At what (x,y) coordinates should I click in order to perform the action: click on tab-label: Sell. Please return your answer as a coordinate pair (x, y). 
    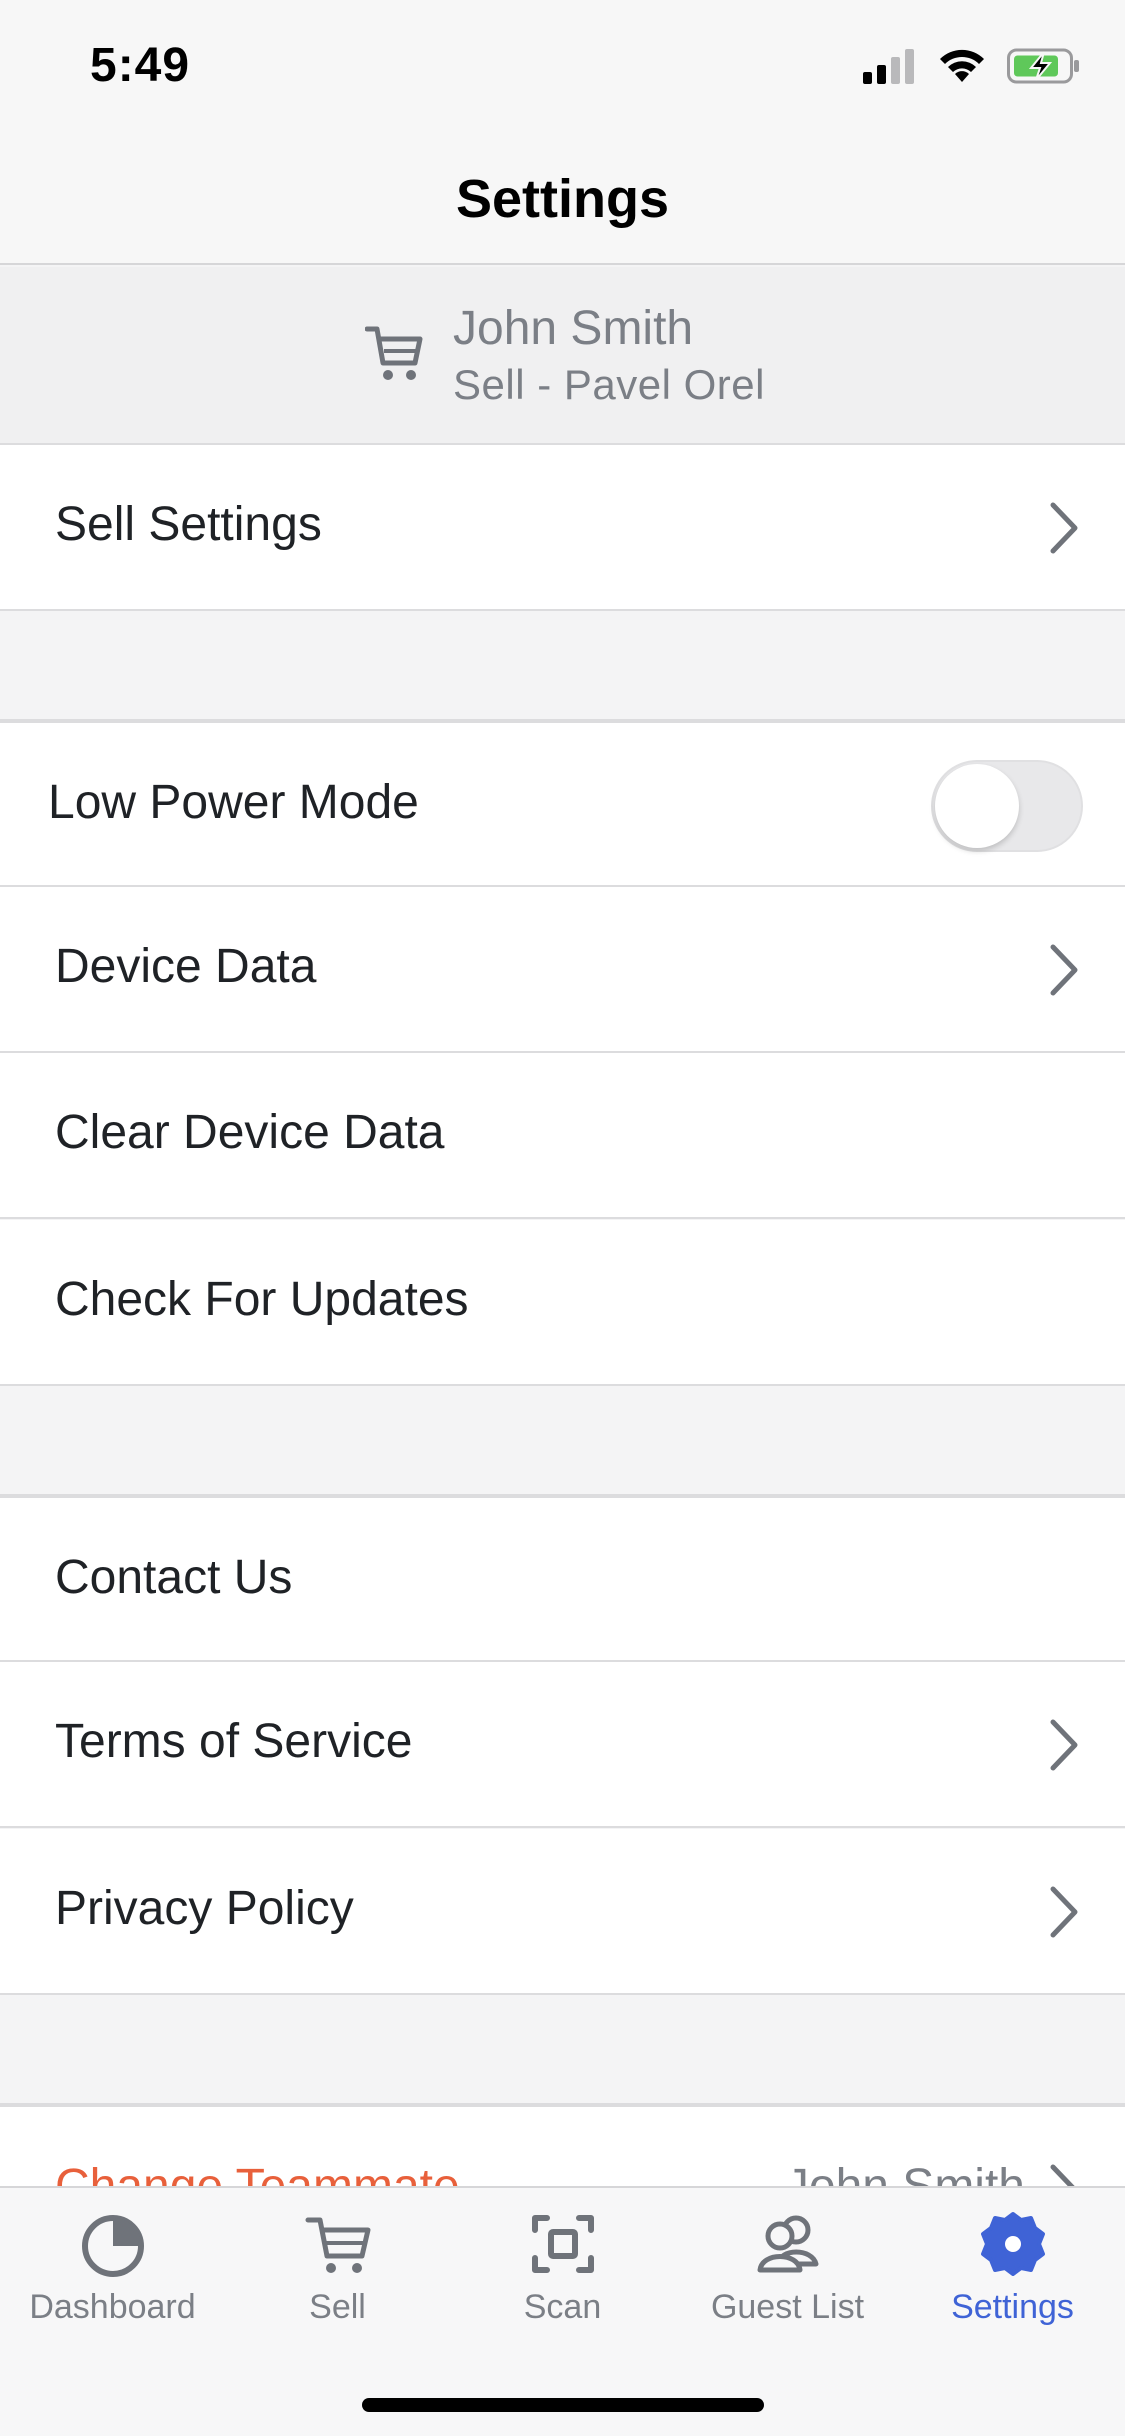
    Looking at the image, I should click on (337, 2307).